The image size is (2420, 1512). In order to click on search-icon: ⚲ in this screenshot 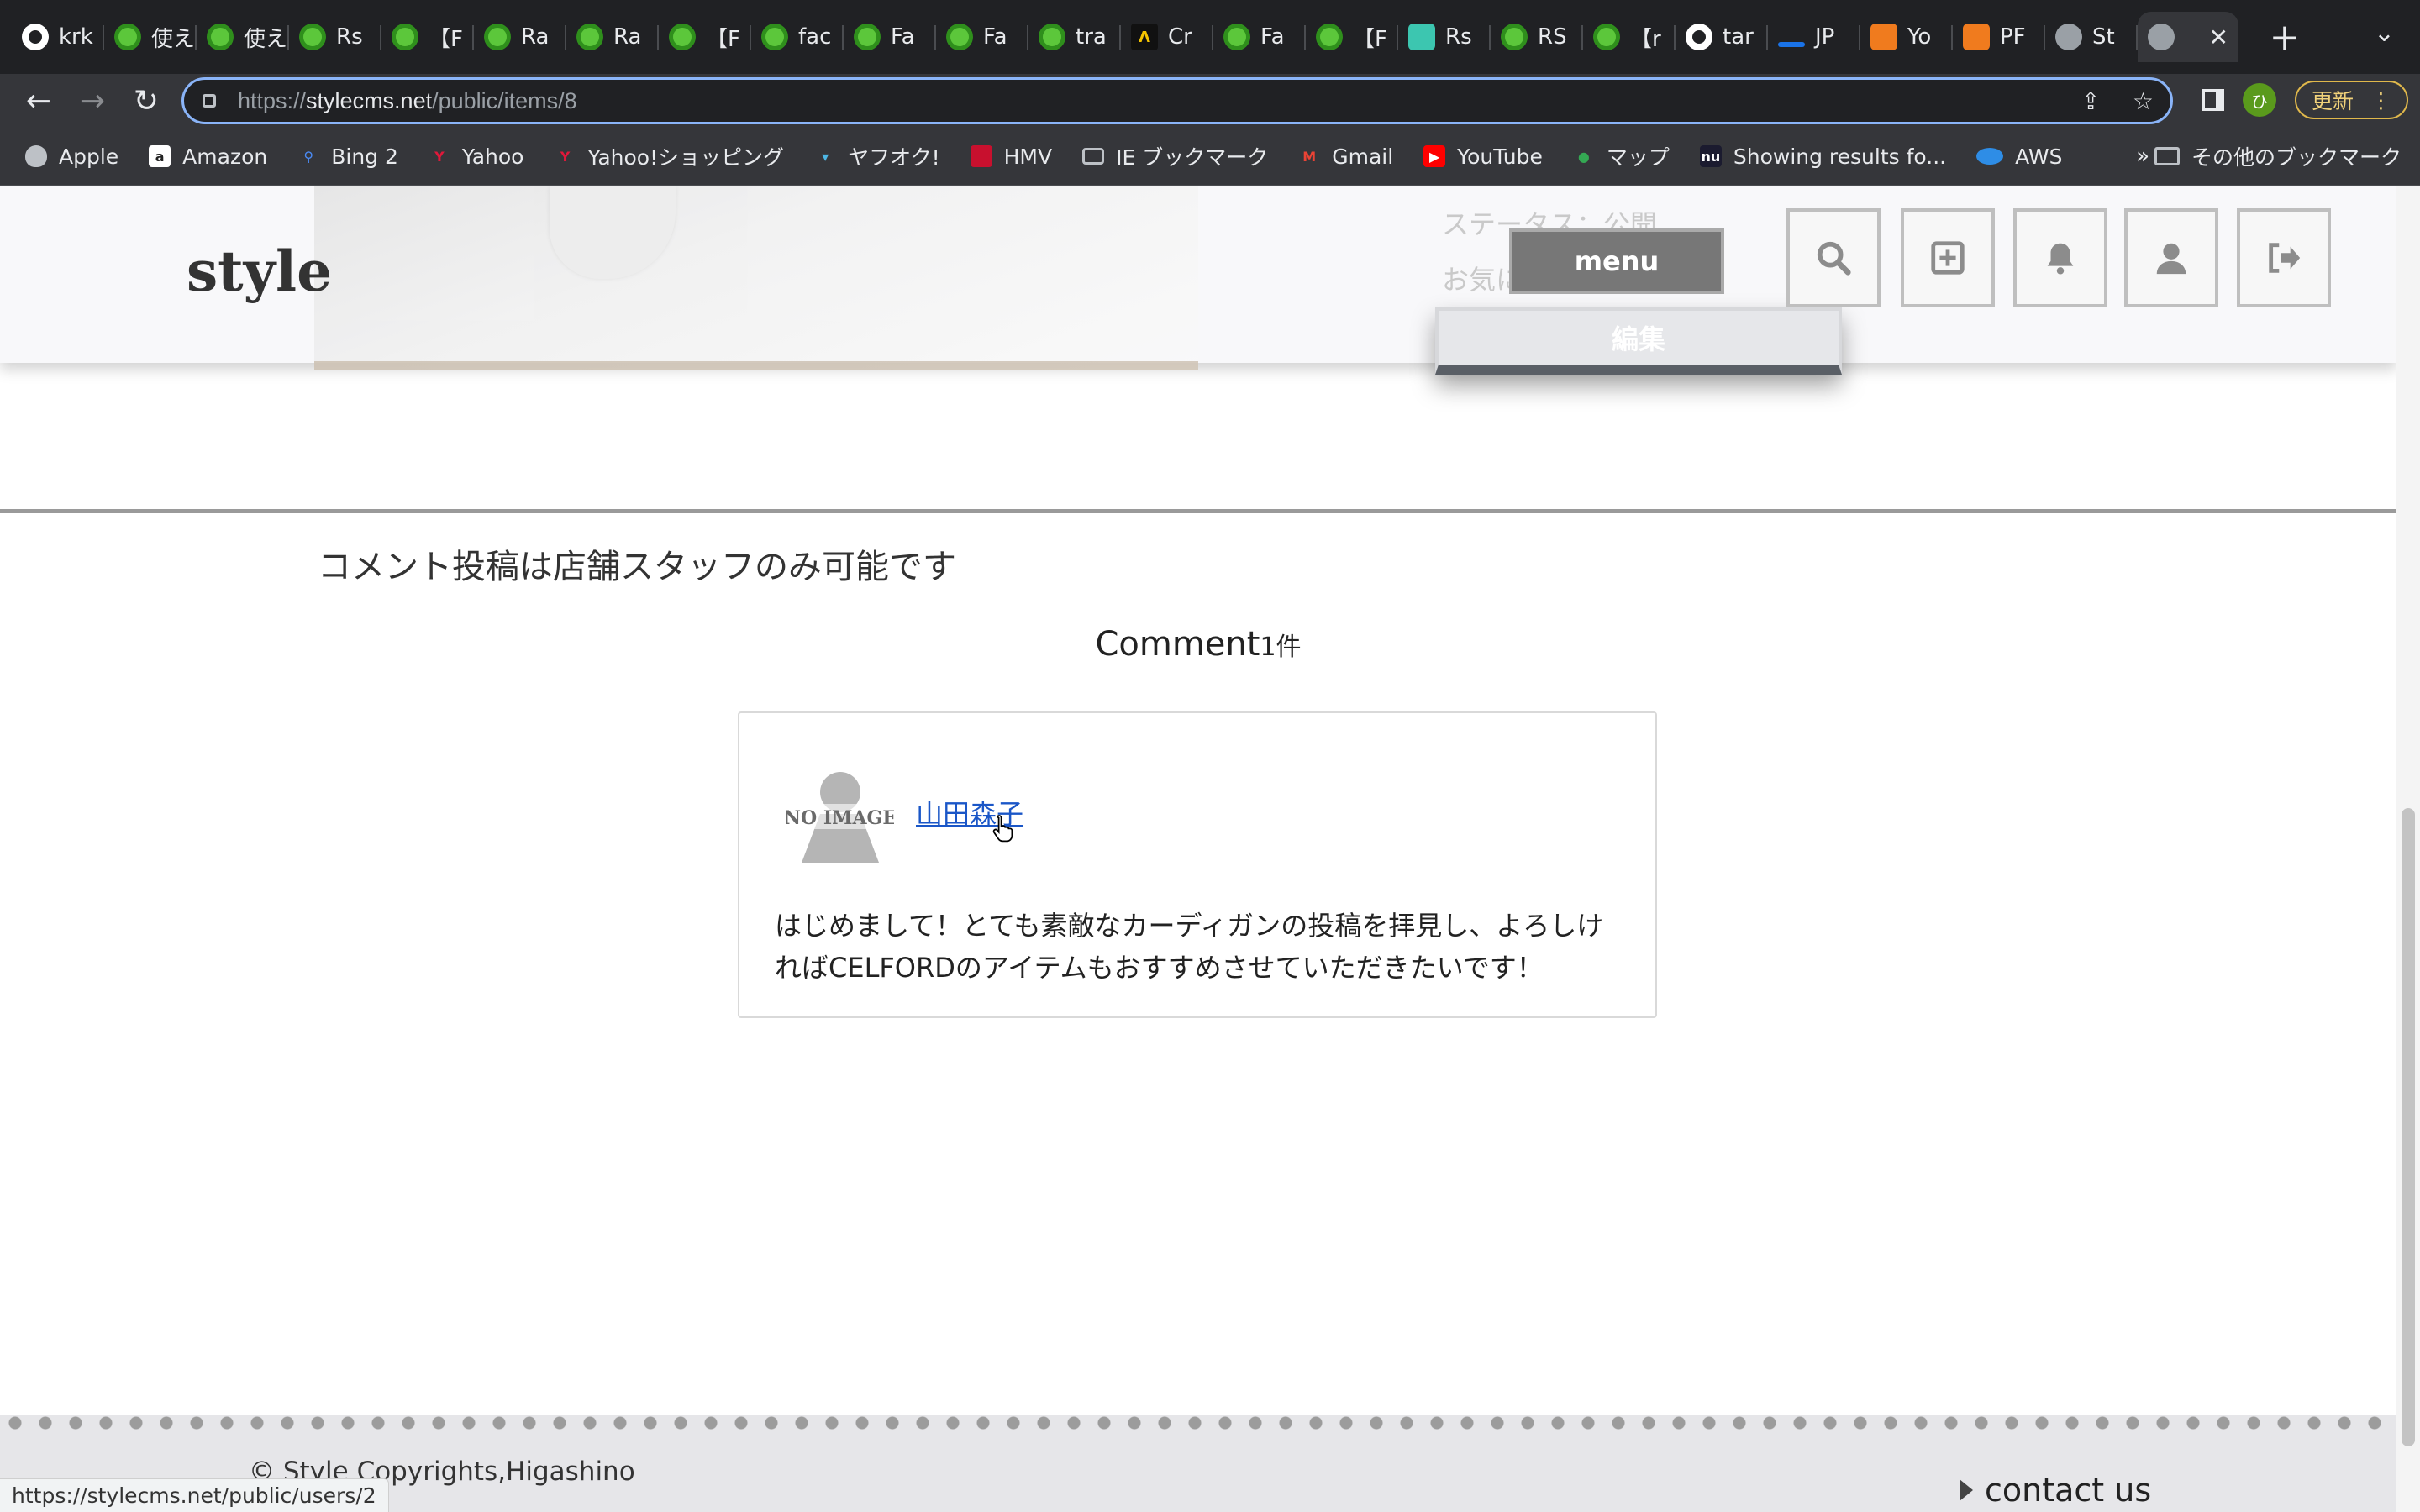, I will do `click(308, 156)`.